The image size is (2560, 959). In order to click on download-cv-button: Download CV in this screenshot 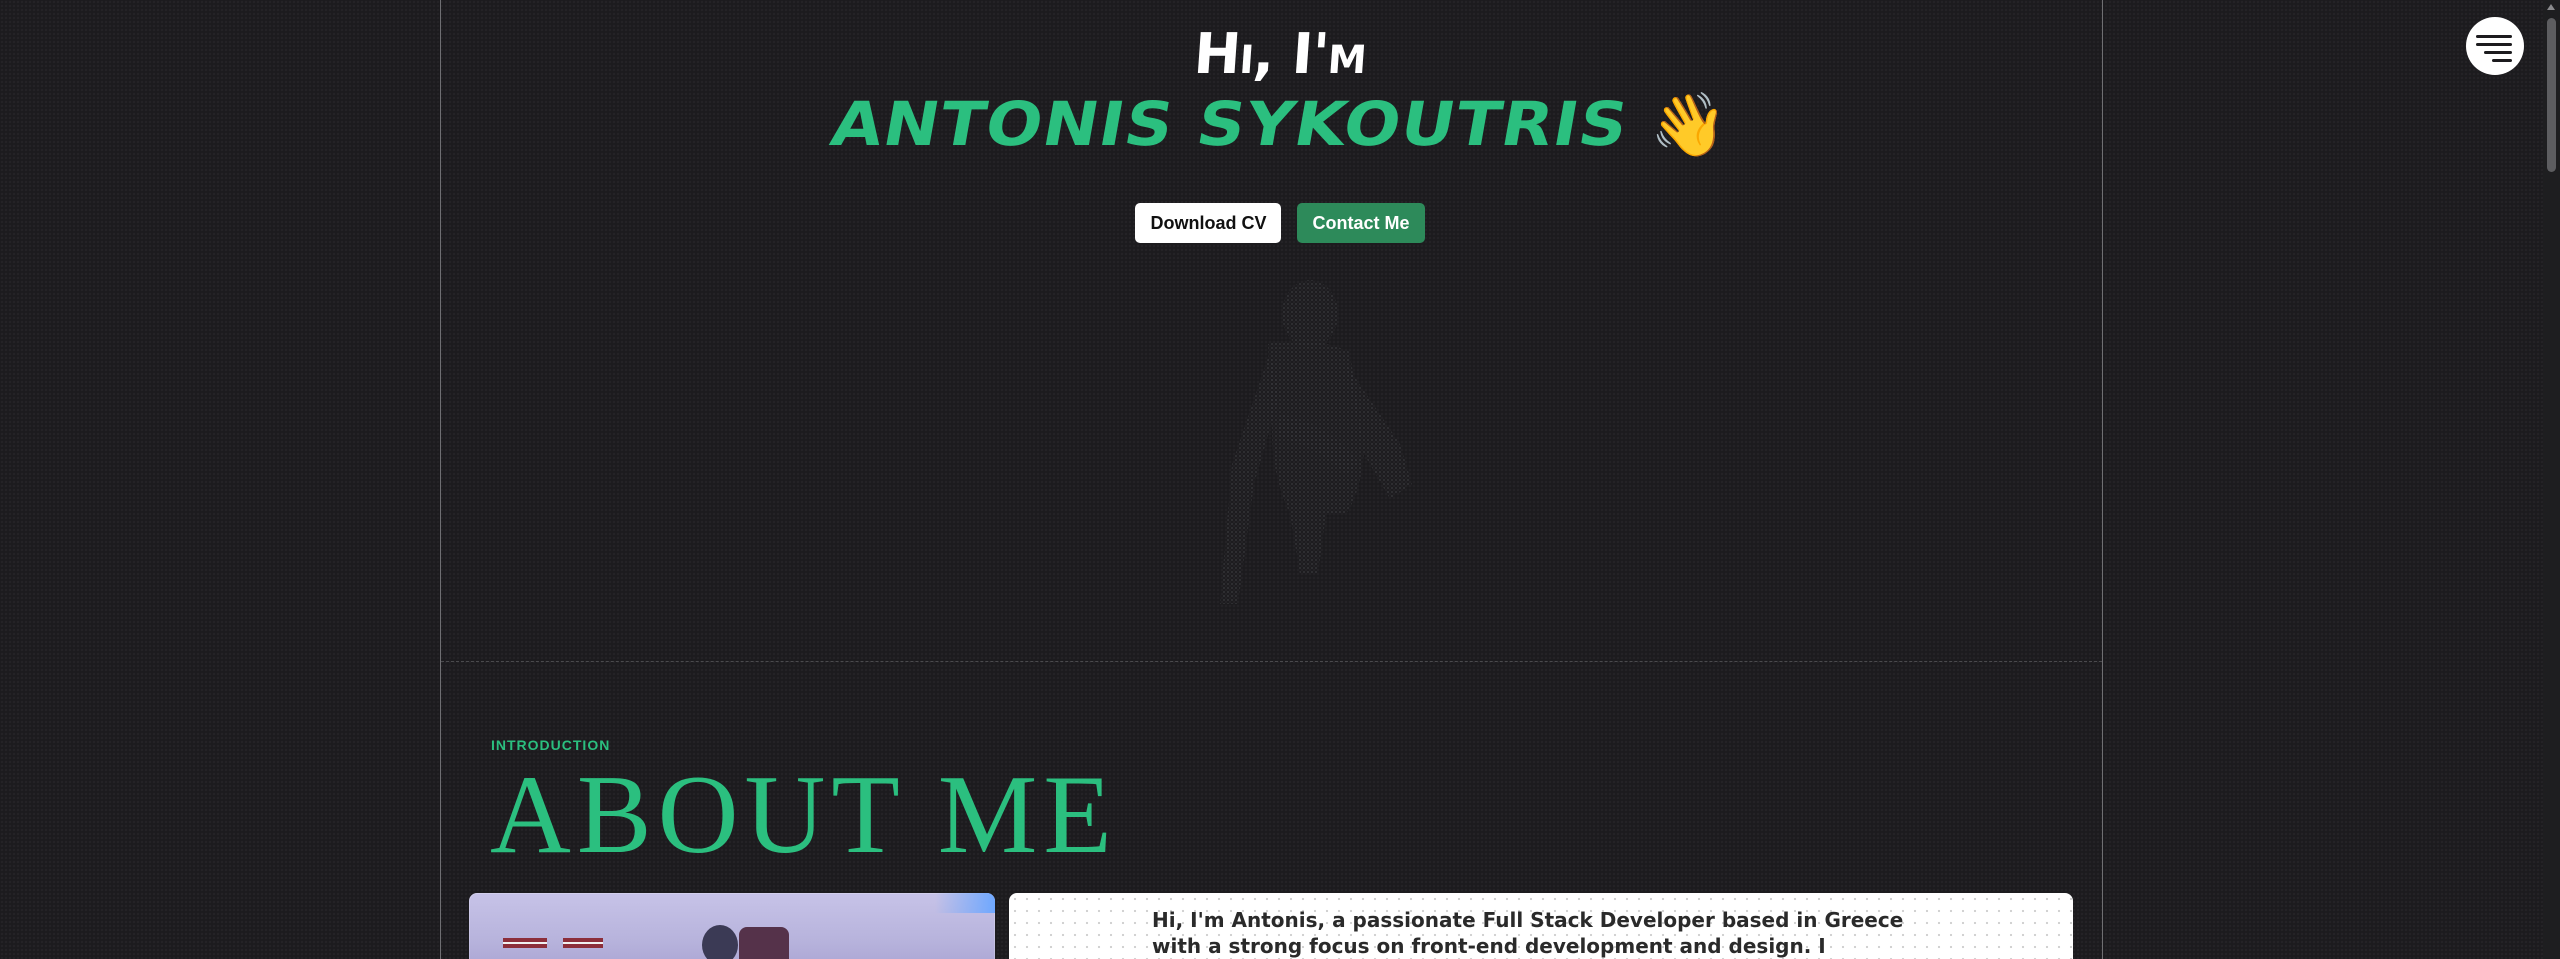, I will do `click(1208, 223)`.